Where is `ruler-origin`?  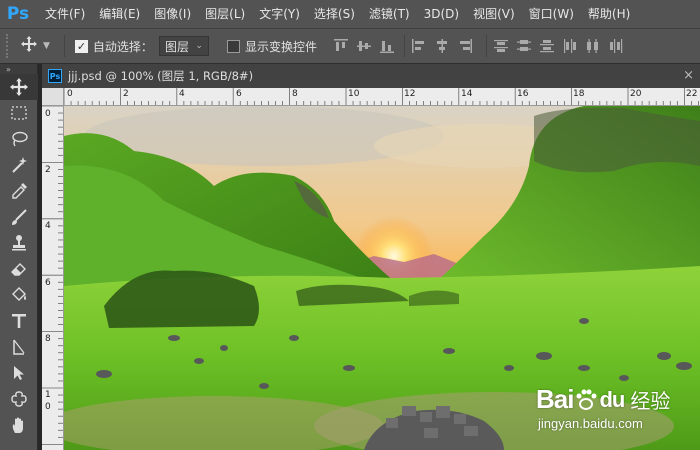
ruler-origin is located at coordinates (53, 97).